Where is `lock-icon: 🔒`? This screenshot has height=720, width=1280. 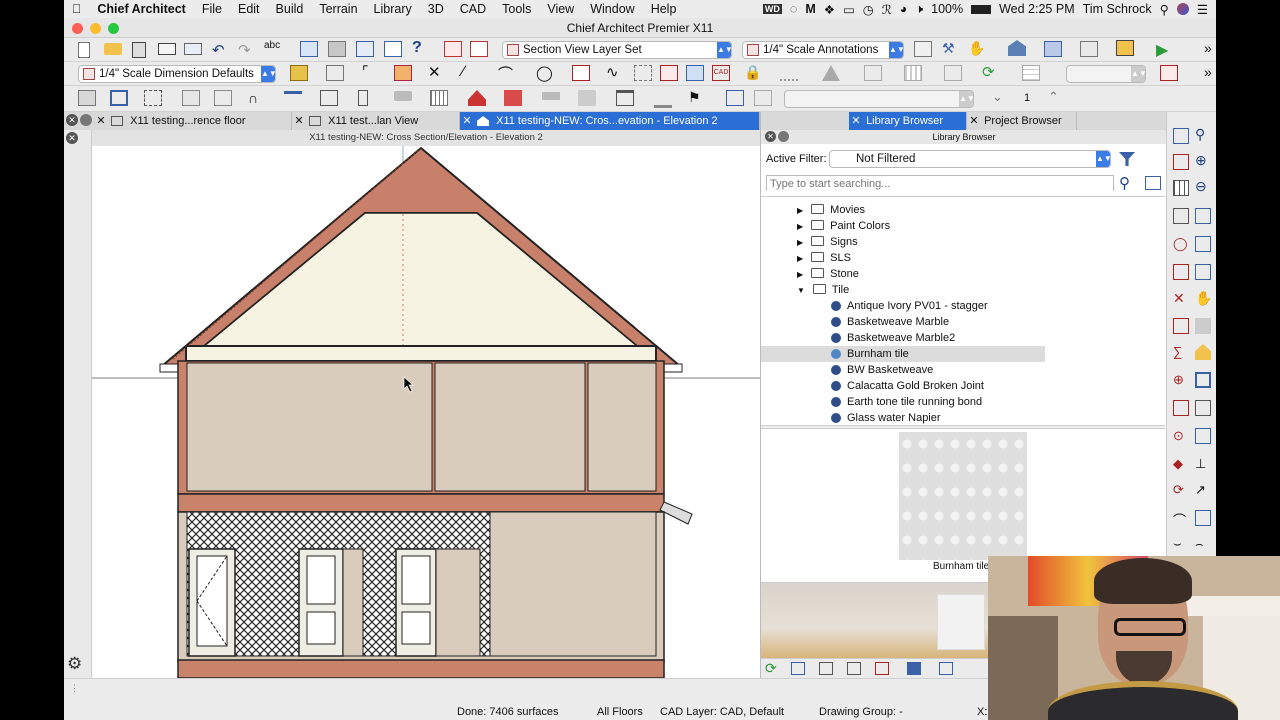
lock-icon: 🔒 is located at coordinates (753, 72).